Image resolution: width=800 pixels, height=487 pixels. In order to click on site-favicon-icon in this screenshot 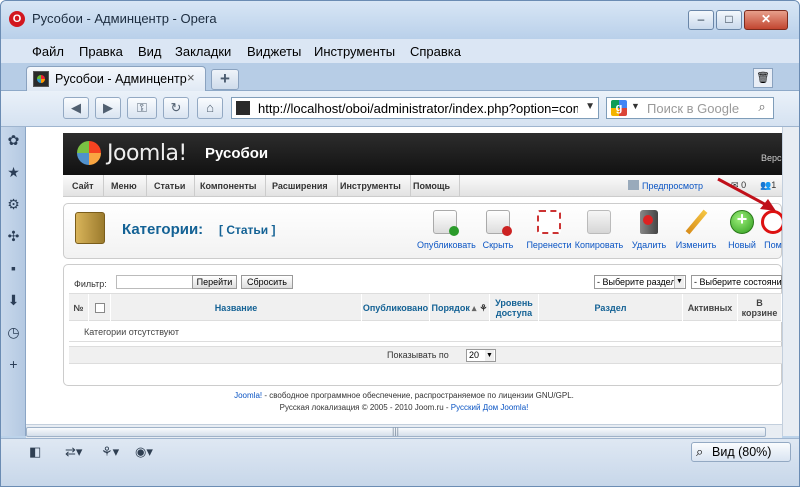, I will do `click(243, 108)`.